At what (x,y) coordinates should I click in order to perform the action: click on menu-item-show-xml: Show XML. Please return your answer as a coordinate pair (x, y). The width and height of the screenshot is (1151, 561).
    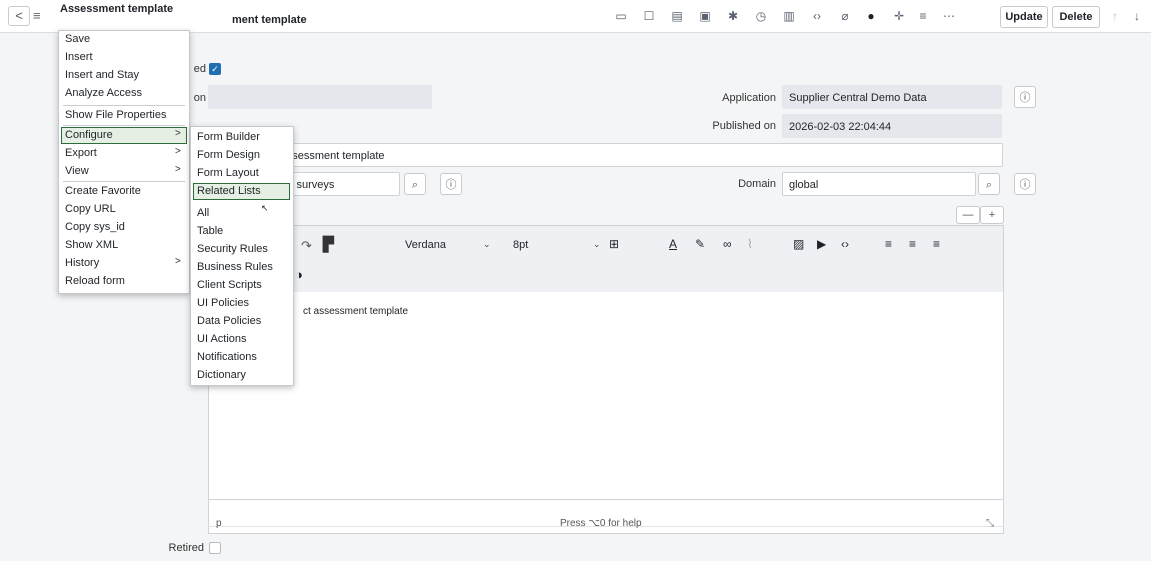
    Looking at the image, I should click on (91, 245).